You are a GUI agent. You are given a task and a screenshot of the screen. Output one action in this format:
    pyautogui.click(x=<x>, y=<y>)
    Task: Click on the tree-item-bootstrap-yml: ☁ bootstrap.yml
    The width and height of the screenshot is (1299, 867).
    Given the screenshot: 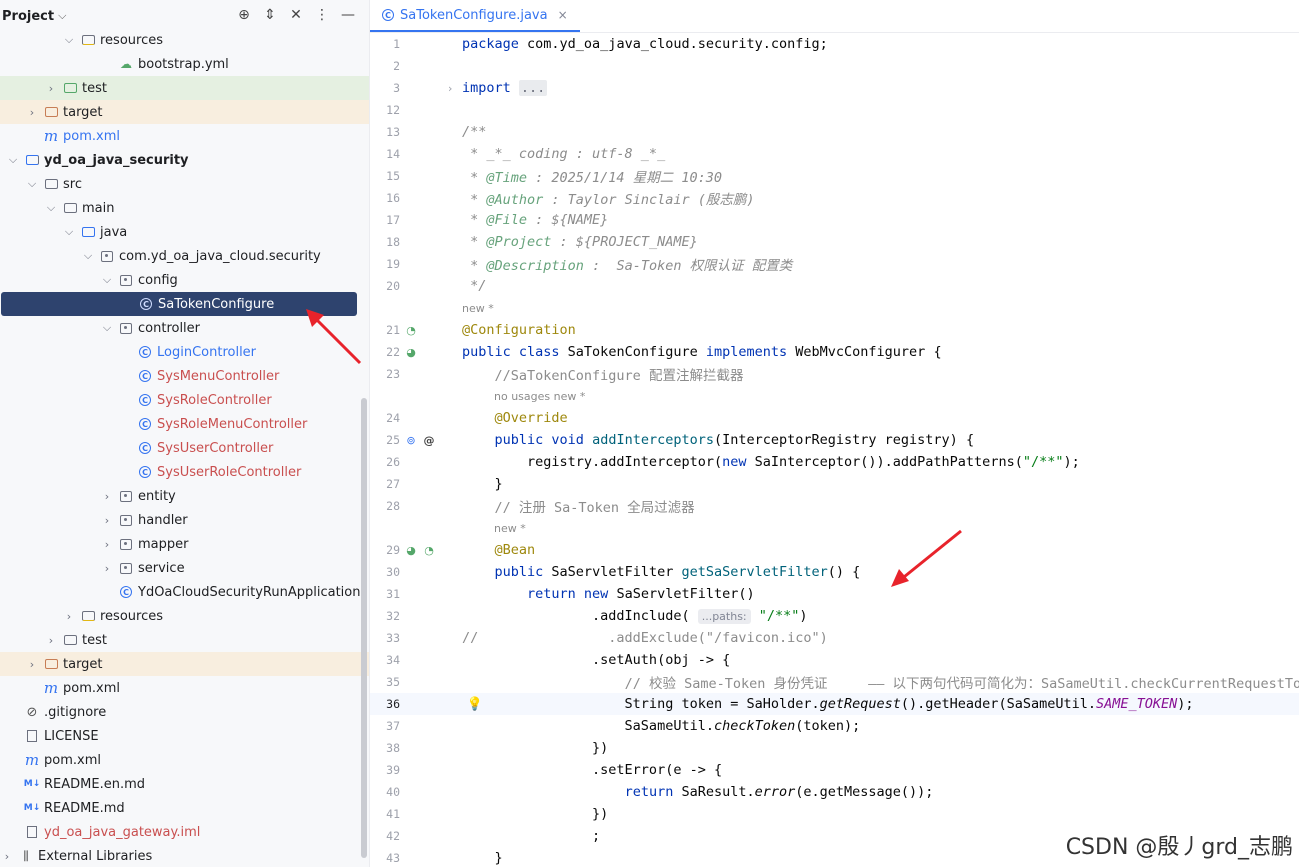 What is the action you would take?
    pyautogui.click(x=184, y=64)
    